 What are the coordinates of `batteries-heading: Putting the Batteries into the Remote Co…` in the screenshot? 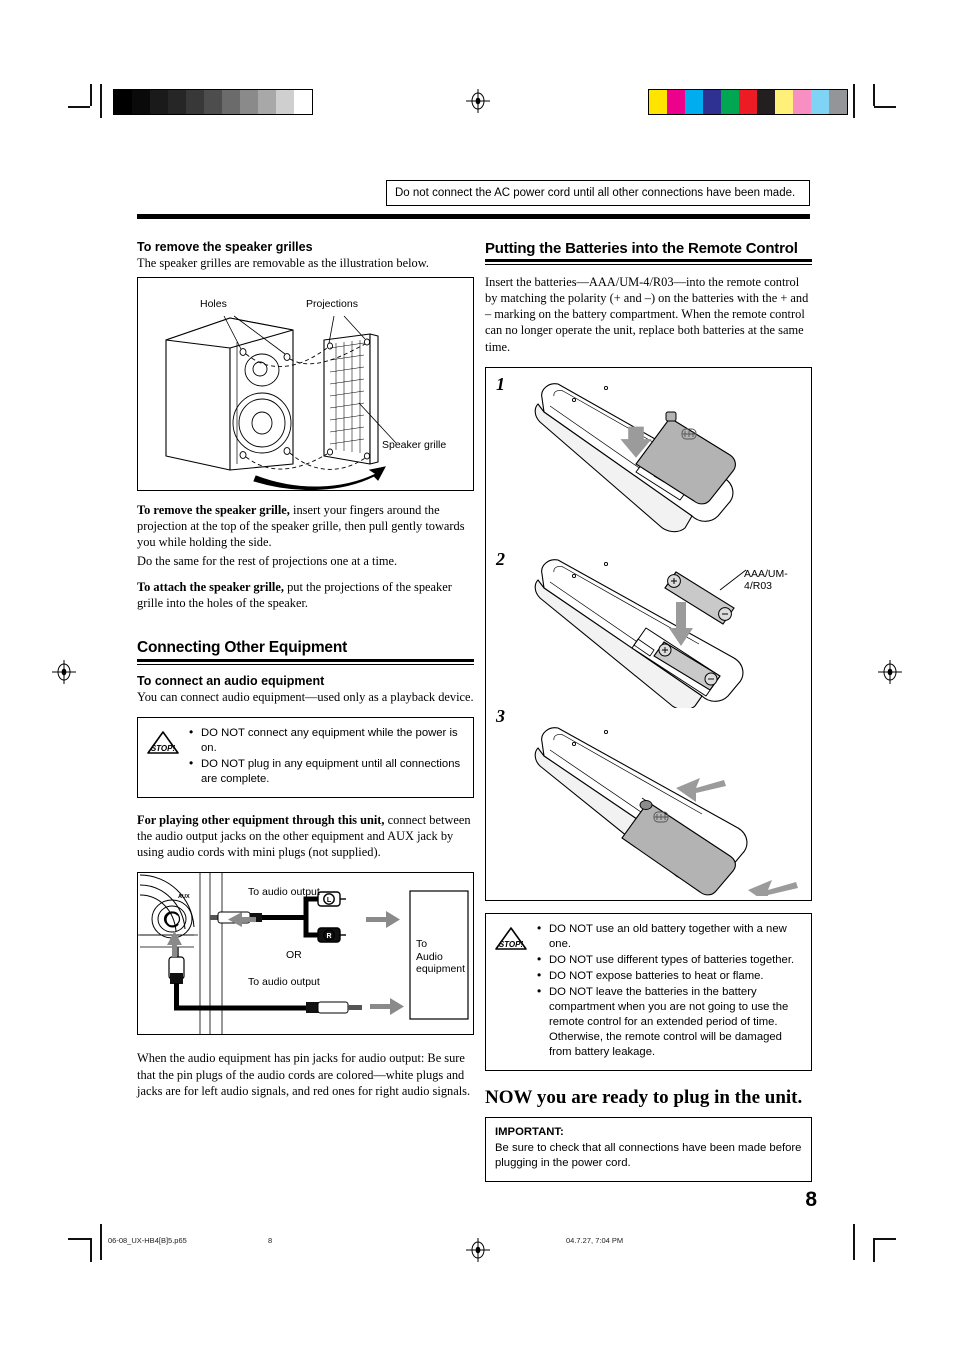 It's located at (641, 248).